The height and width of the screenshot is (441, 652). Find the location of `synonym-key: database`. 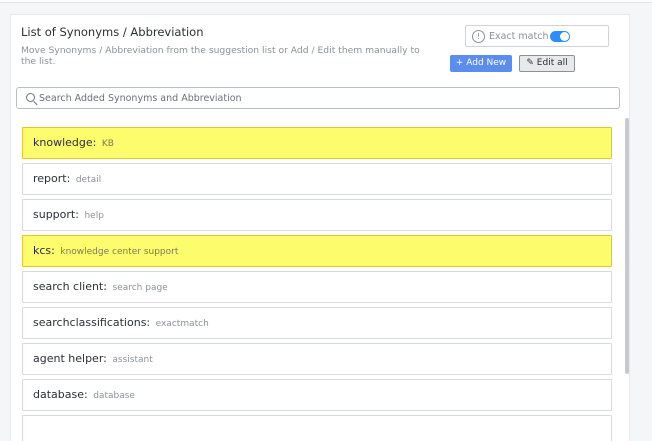

synonym-key: database is located at coordinates (84, 394).